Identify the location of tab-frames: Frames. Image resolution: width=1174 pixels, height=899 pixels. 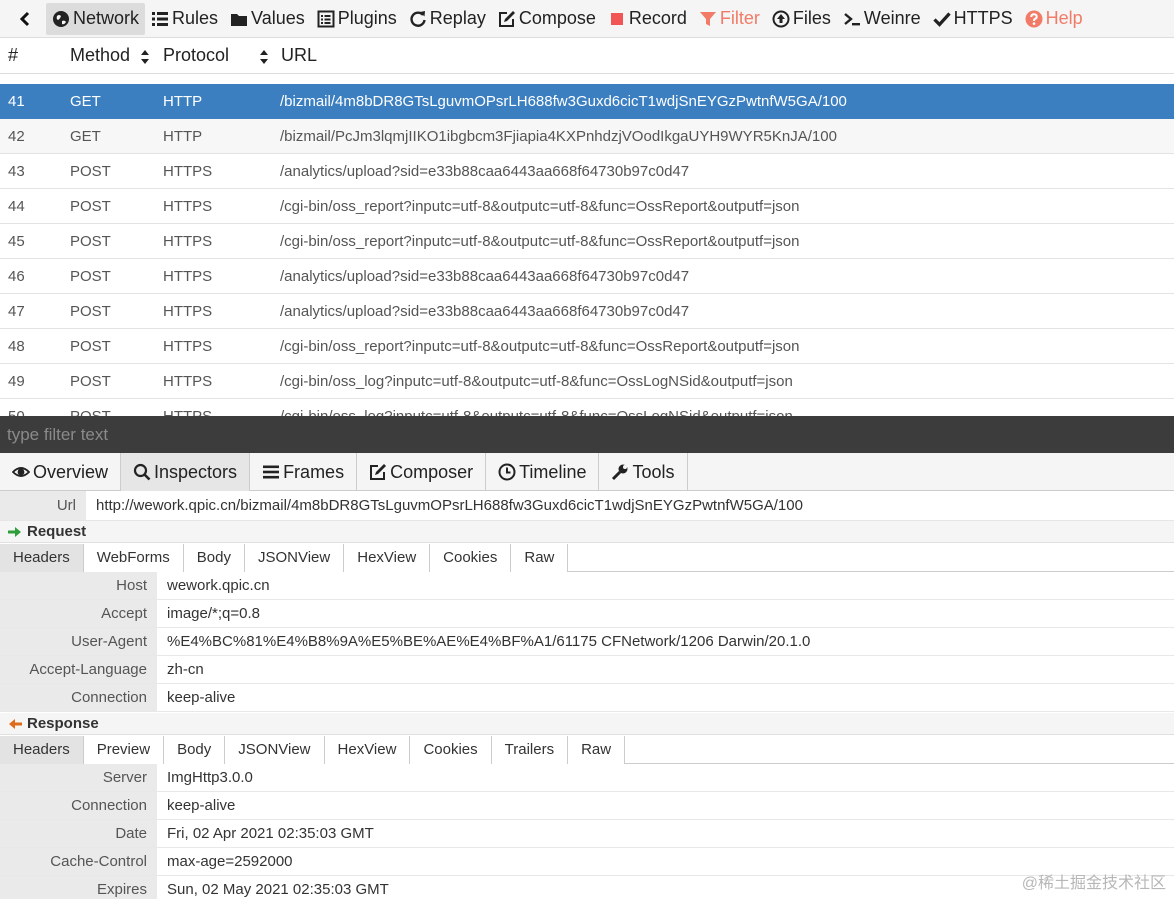
(304, 472).